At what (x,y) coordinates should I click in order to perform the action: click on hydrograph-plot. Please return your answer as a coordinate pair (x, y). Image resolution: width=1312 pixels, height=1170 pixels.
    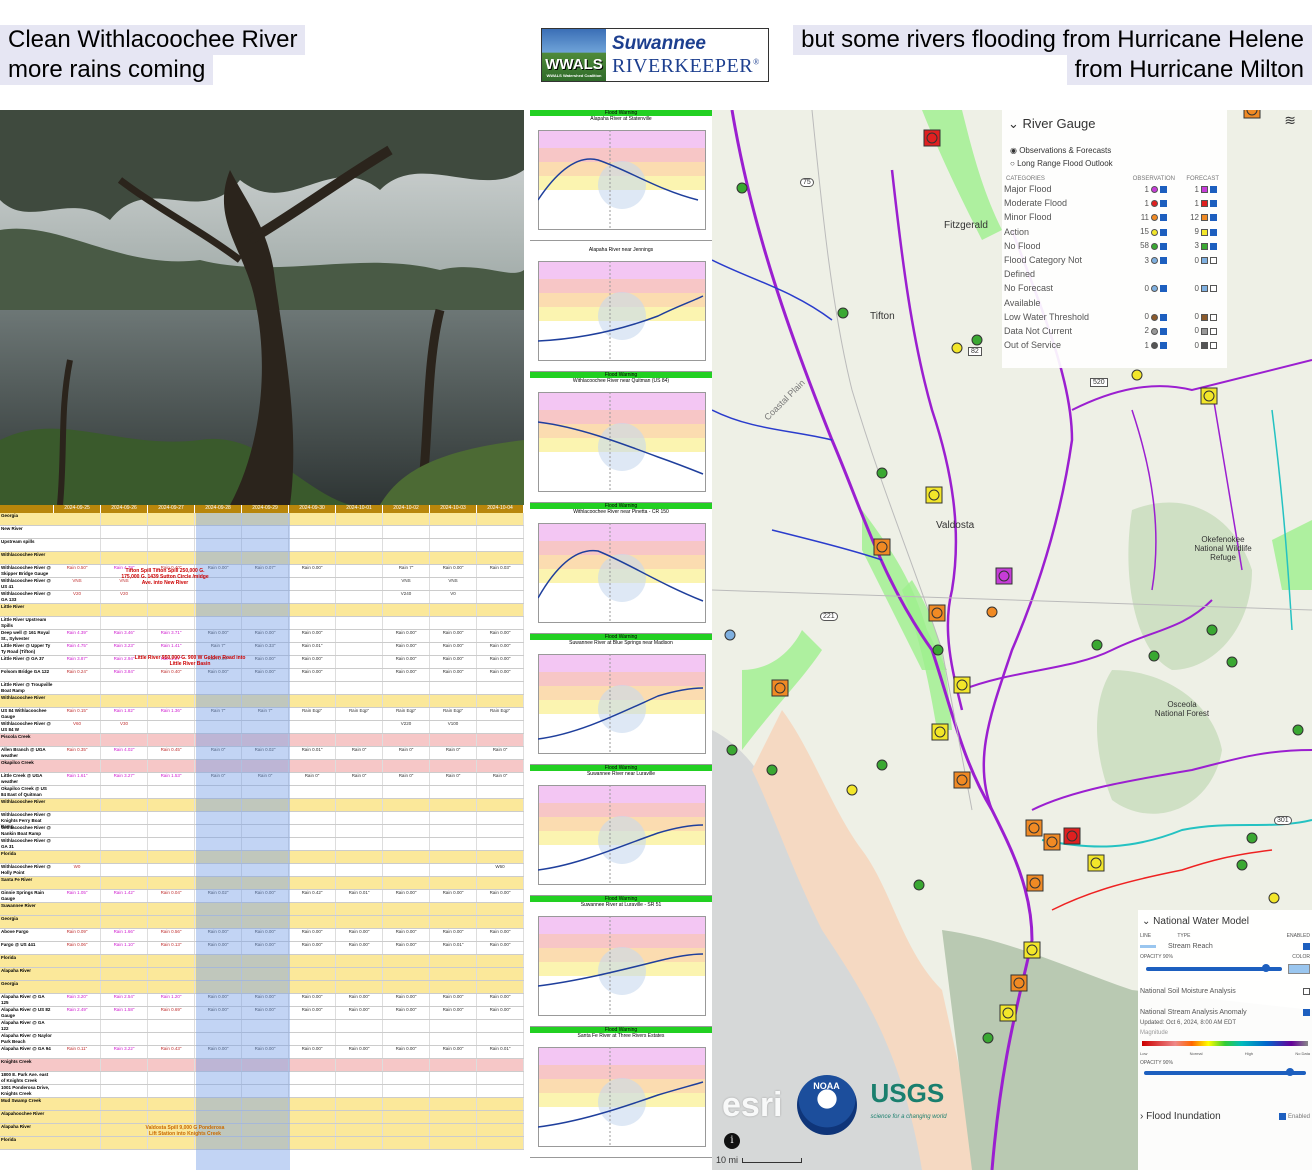
    Looking at the image, I should click on (622, 180).